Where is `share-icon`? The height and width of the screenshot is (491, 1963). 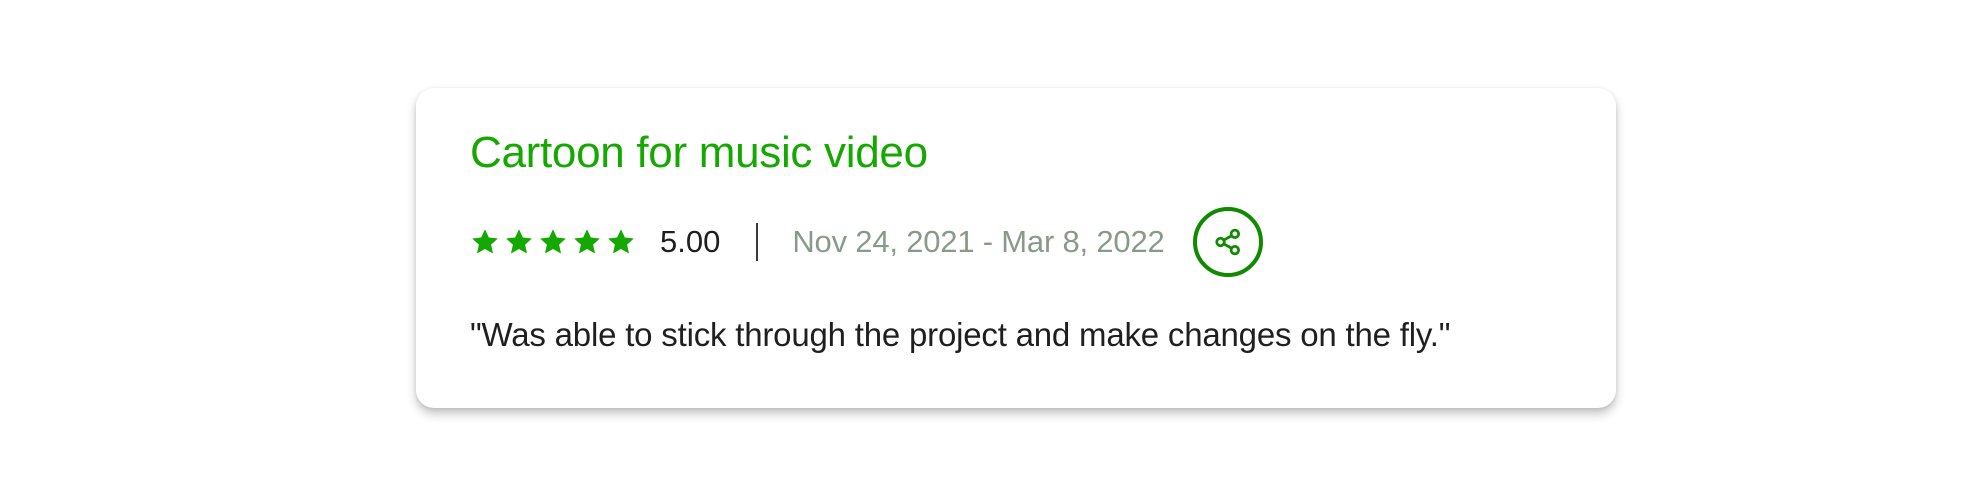
share-icon is located at coordinates (1228, 242).